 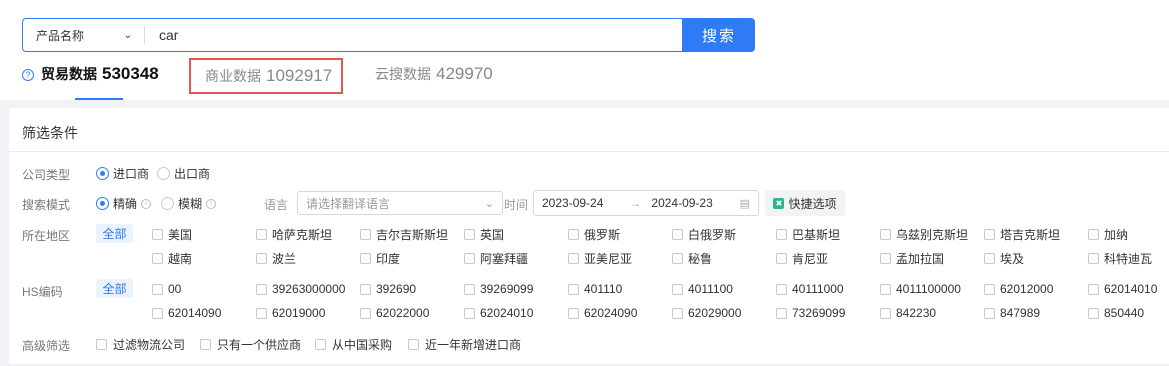 What do you see at coordinates (28, 75) in the screenshot?
I see `help-icon: ?` at bounding box center [28, 75].